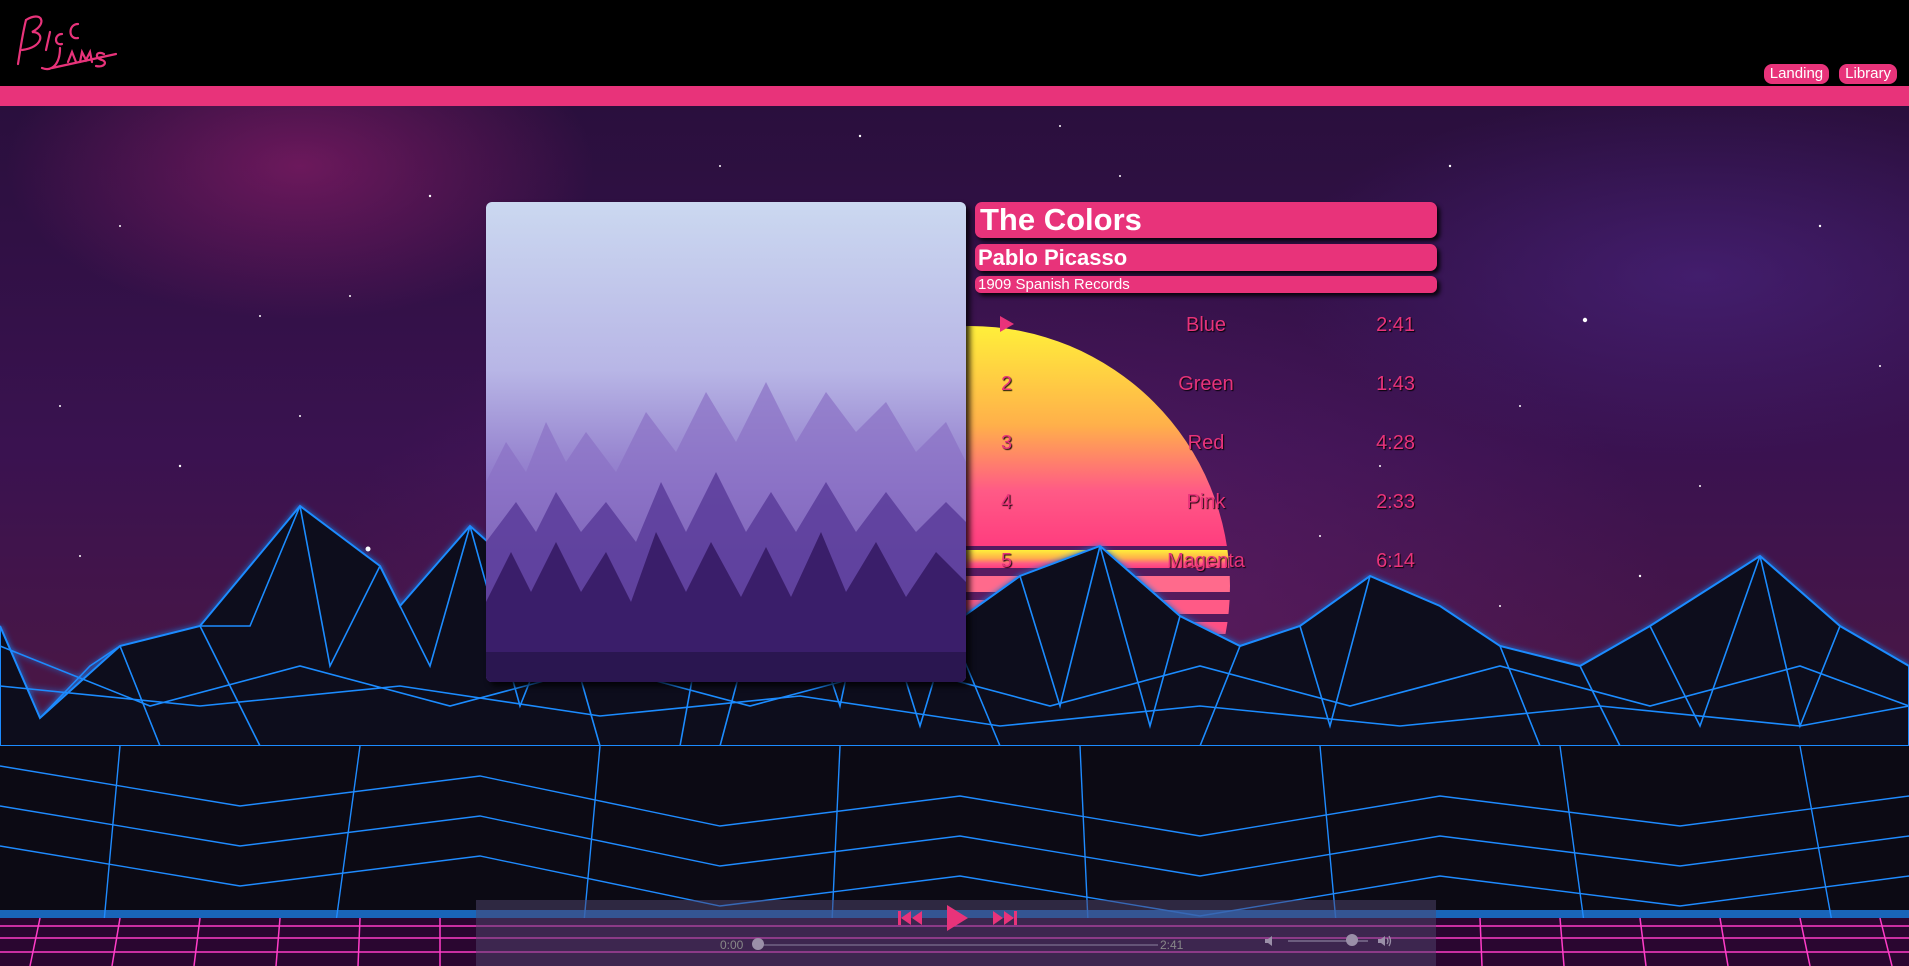  I want to click on song-row: 5 Magenta 6:14, so click(1206, 565).